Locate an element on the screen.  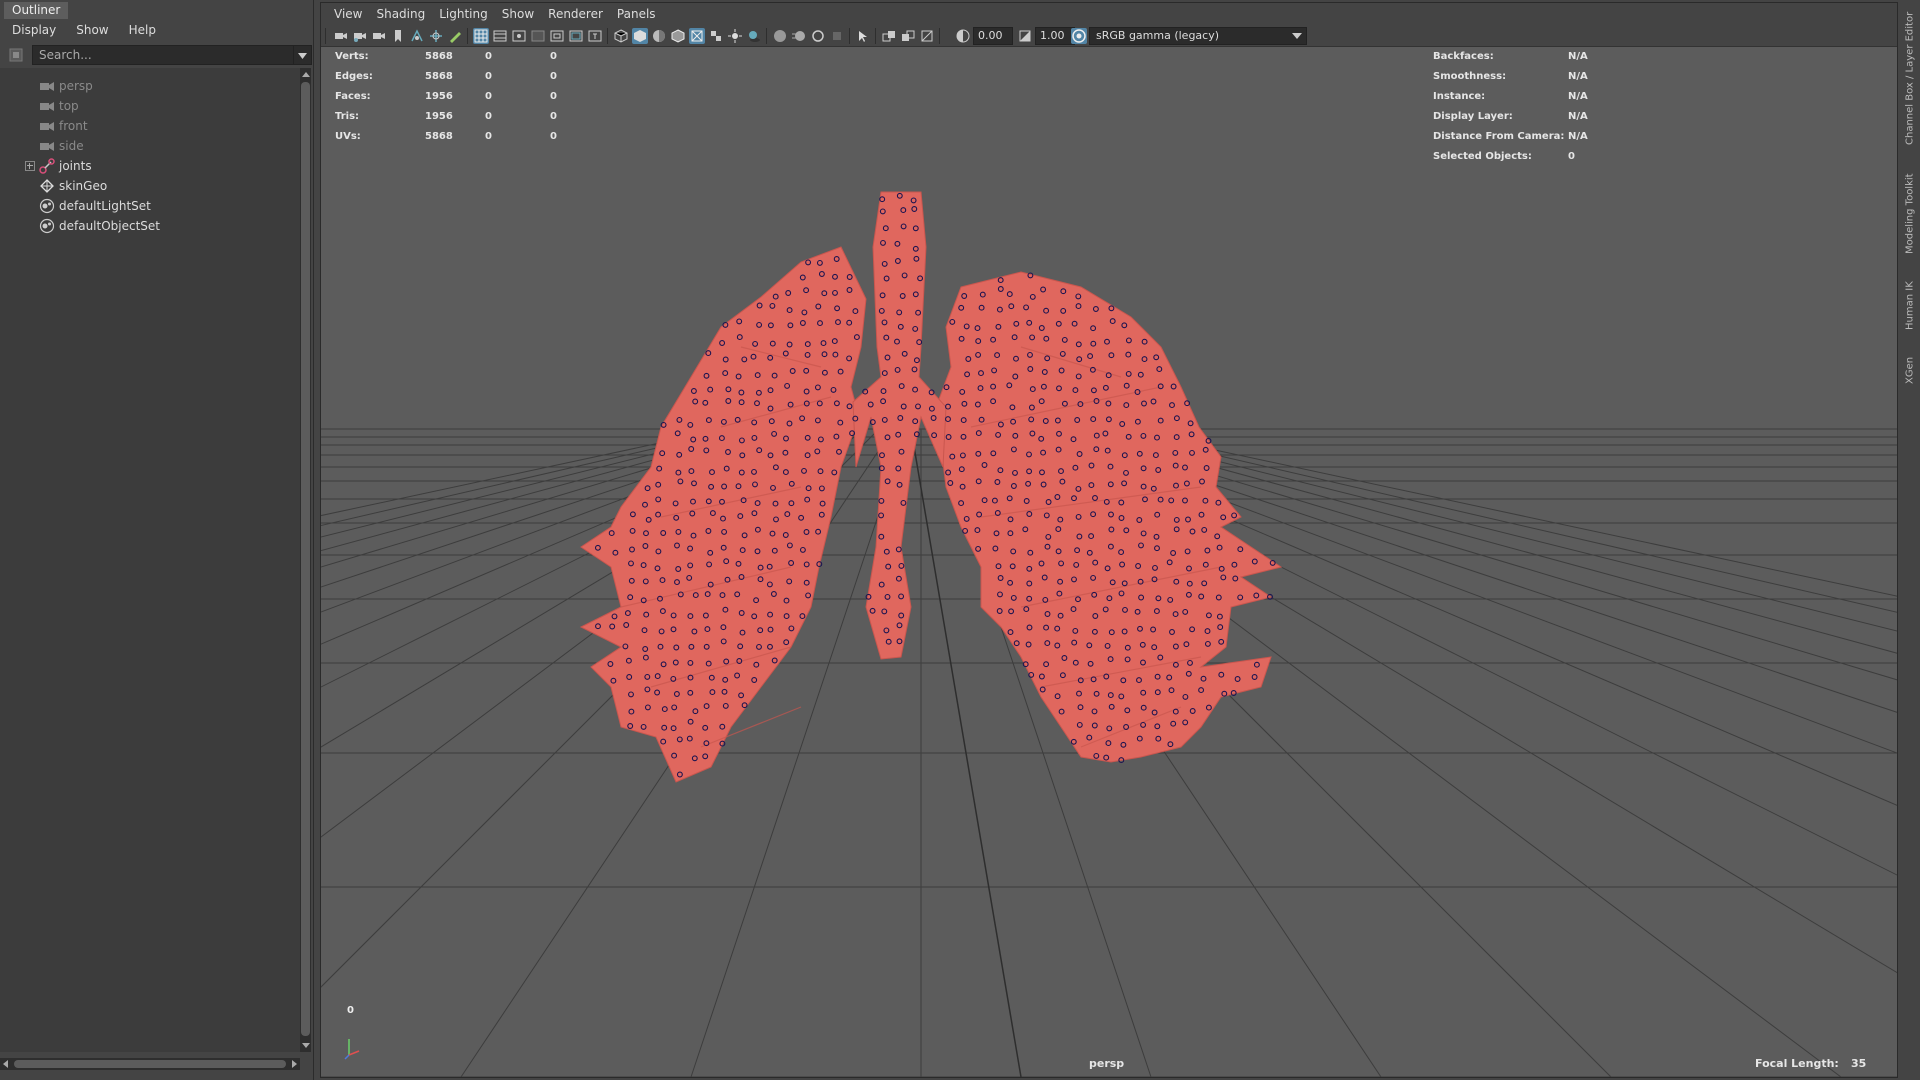
camera-name-label: persp is located at coordinates (1107, 1063).